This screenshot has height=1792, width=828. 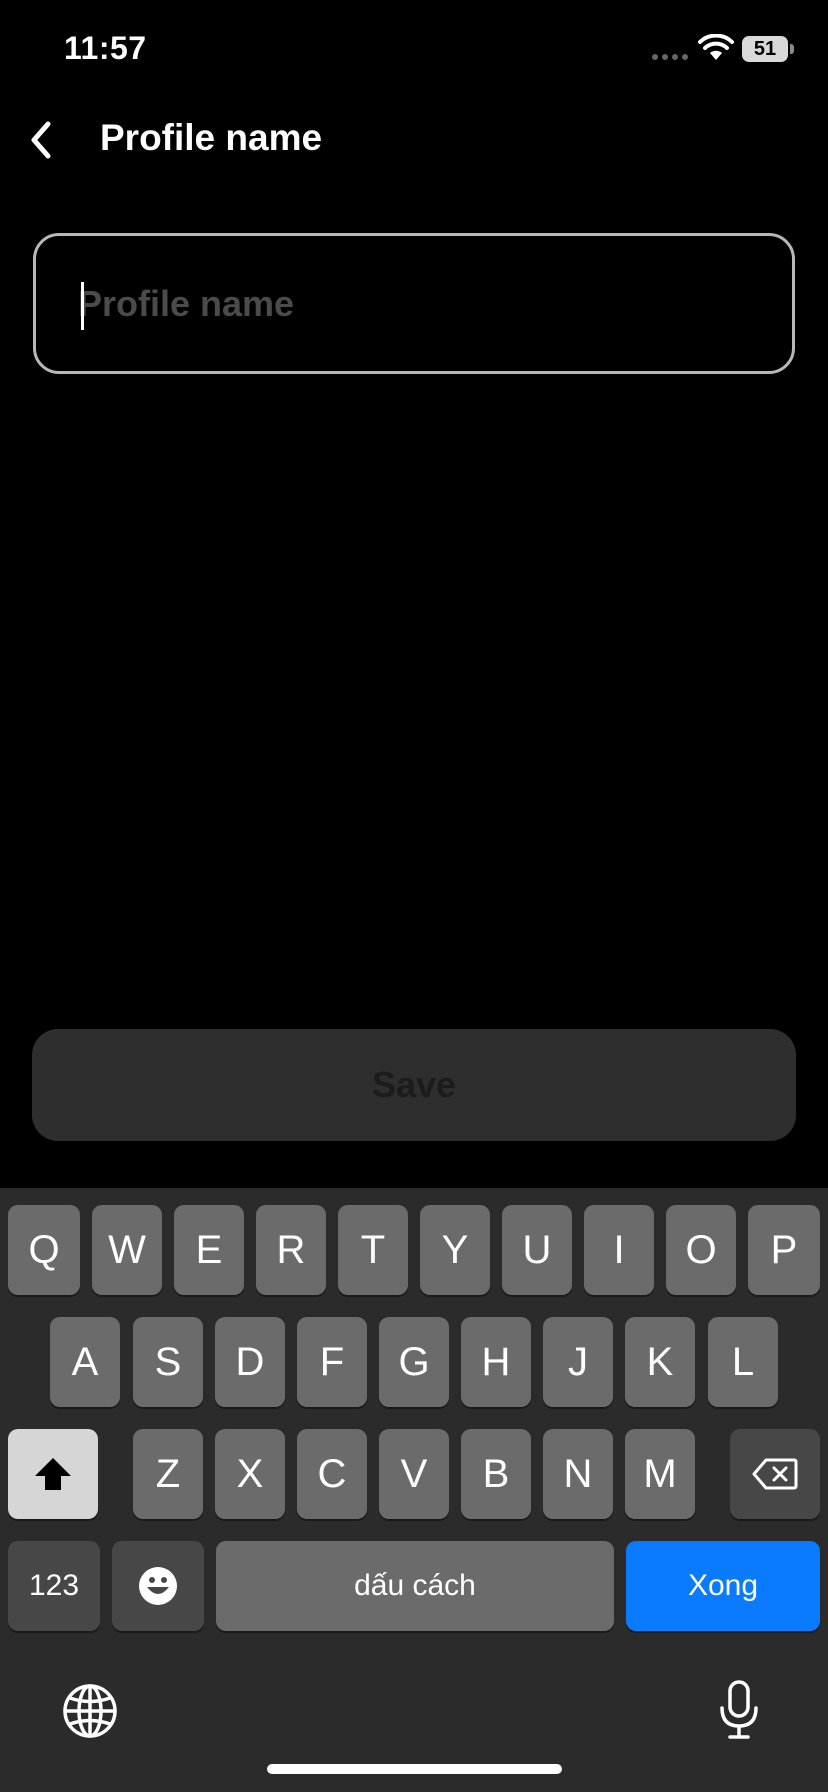 What do you see at coordinates (578, 1474) in the screenshot?
I see `key-n: N` at bounding box center [578, 1474].